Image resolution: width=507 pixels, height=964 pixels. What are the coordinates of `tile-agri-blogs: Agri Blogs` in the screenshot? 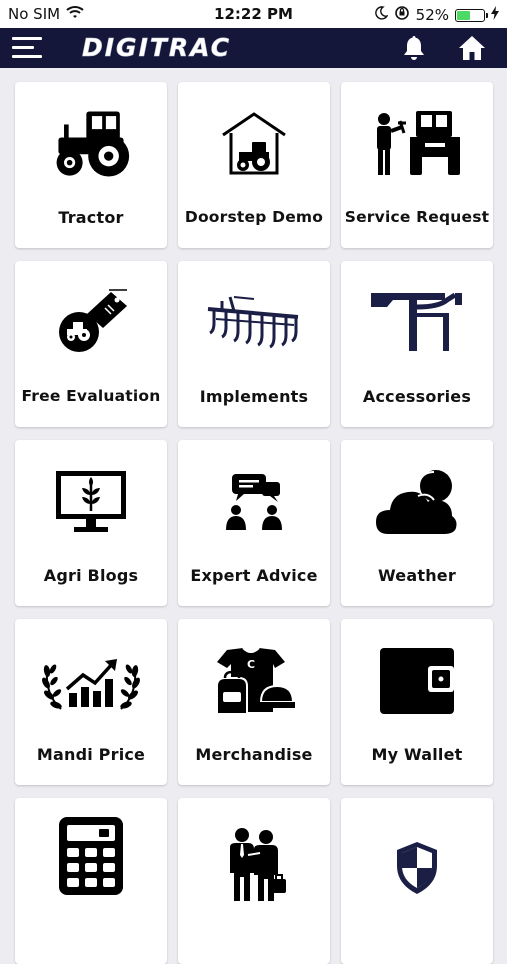 It's located at (91, 523).